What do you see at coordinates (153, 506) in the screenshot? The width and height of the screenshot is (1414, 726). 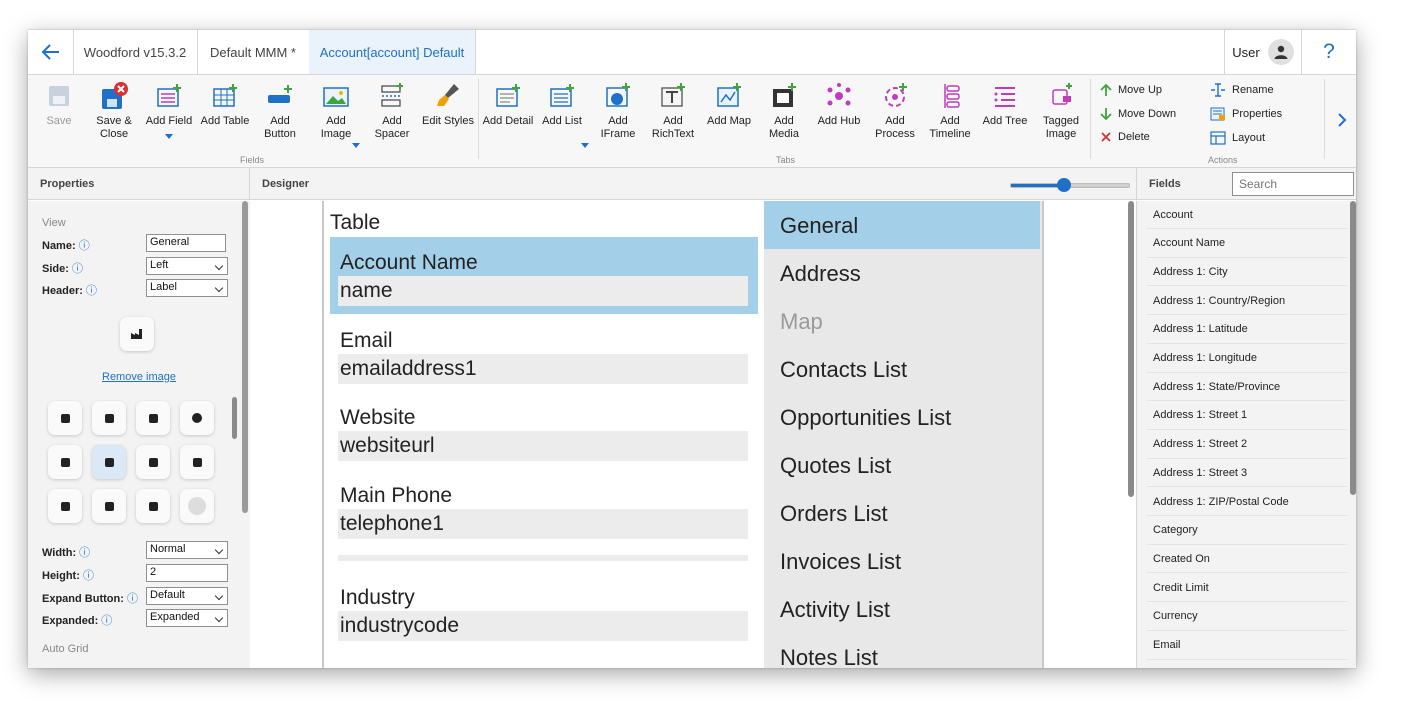 I see `package-icon` at bounding box center [153, 506].